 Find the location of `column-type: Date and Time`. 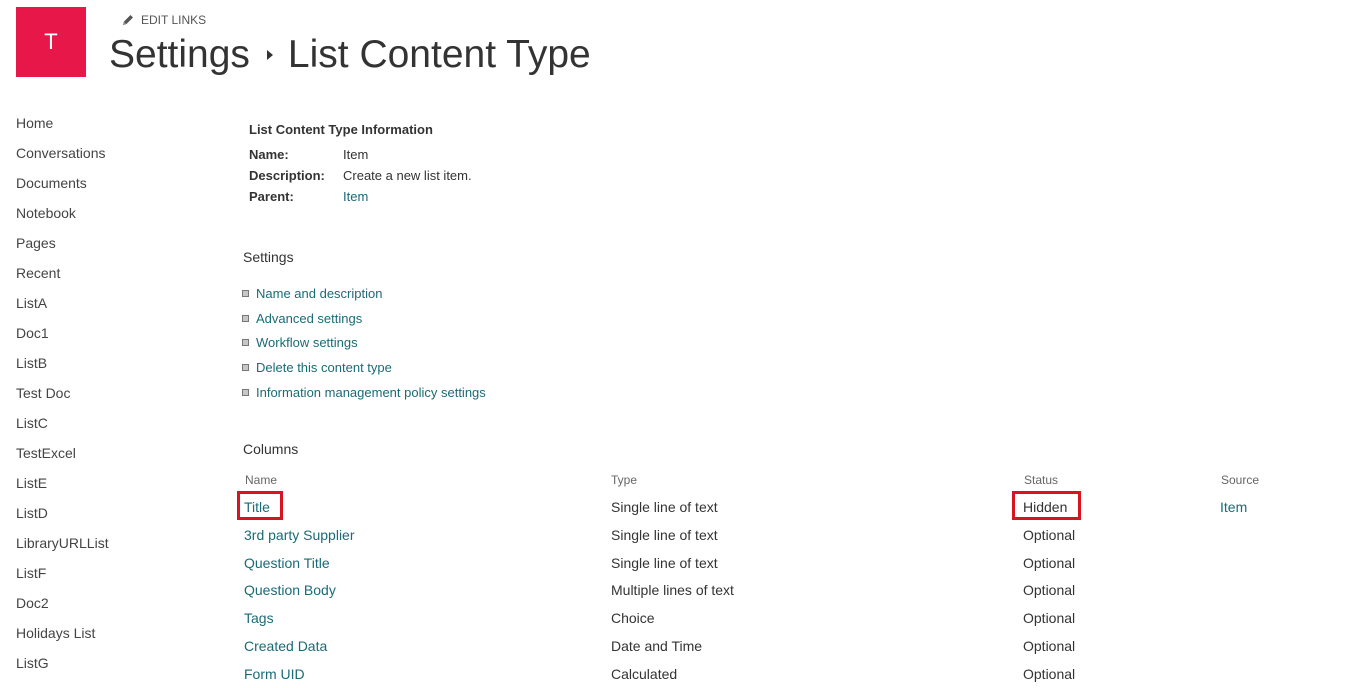

column-type: Date and Time is located at coordinates (657, 646).